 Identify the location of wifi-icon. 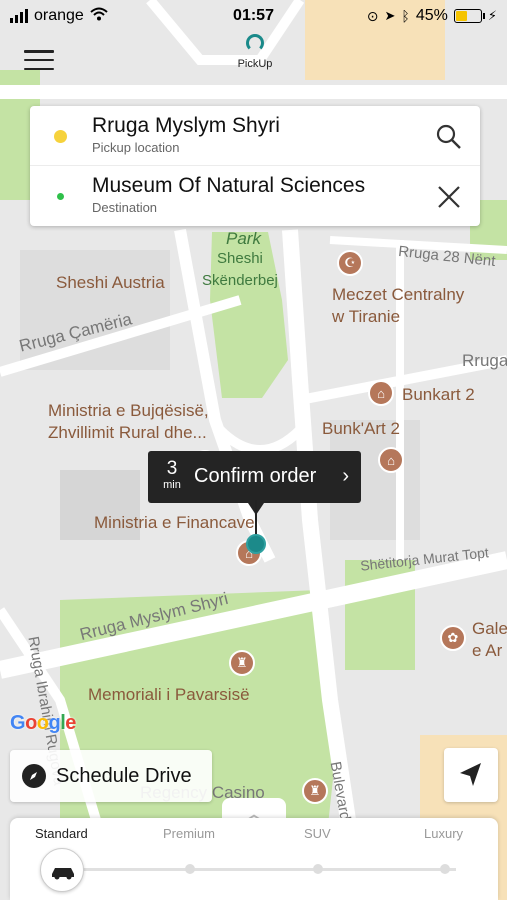
(99, 16).